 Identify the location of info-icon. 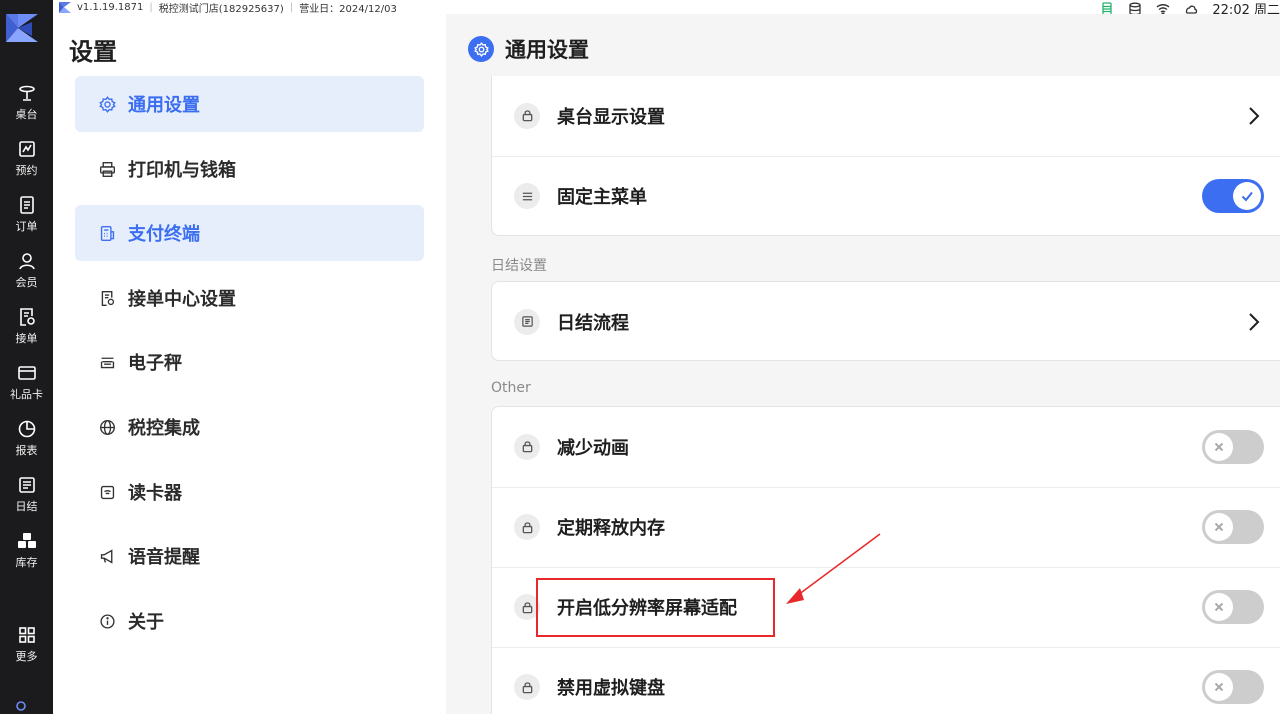
(107, 621).